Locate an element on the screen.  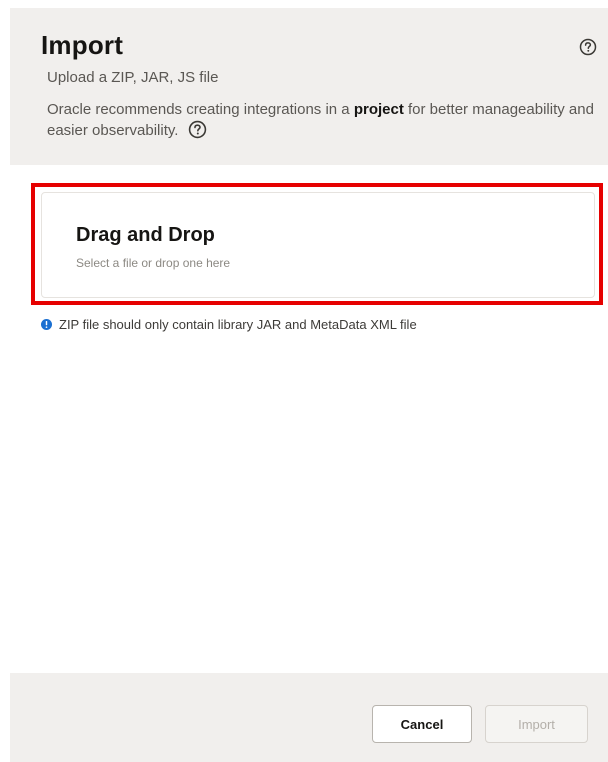
help-icon is located at coordinates (588, 47).